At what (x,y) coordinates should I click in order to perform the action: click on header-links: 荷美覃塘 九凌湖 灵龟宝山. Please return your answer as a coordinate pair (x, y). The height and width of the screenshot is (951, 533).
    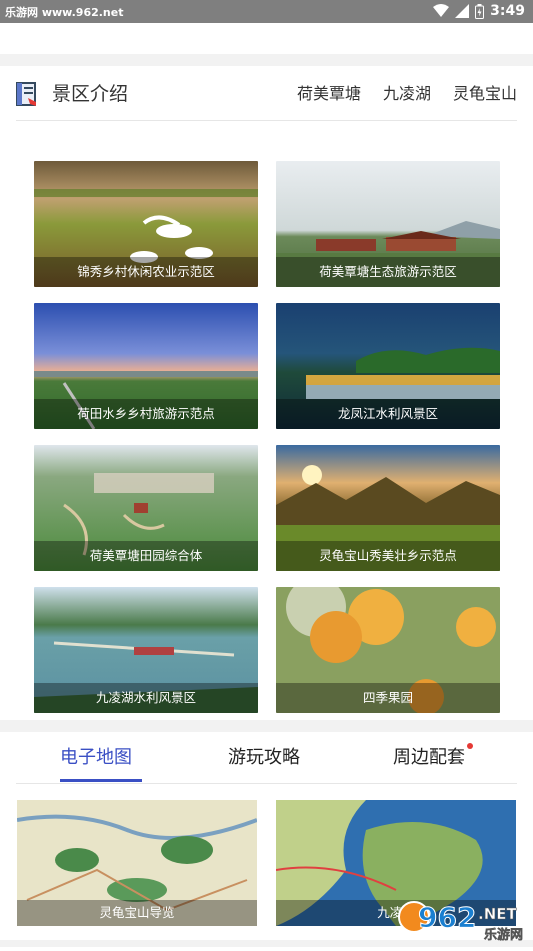
    Looking at the image, I should click on (407, 92).